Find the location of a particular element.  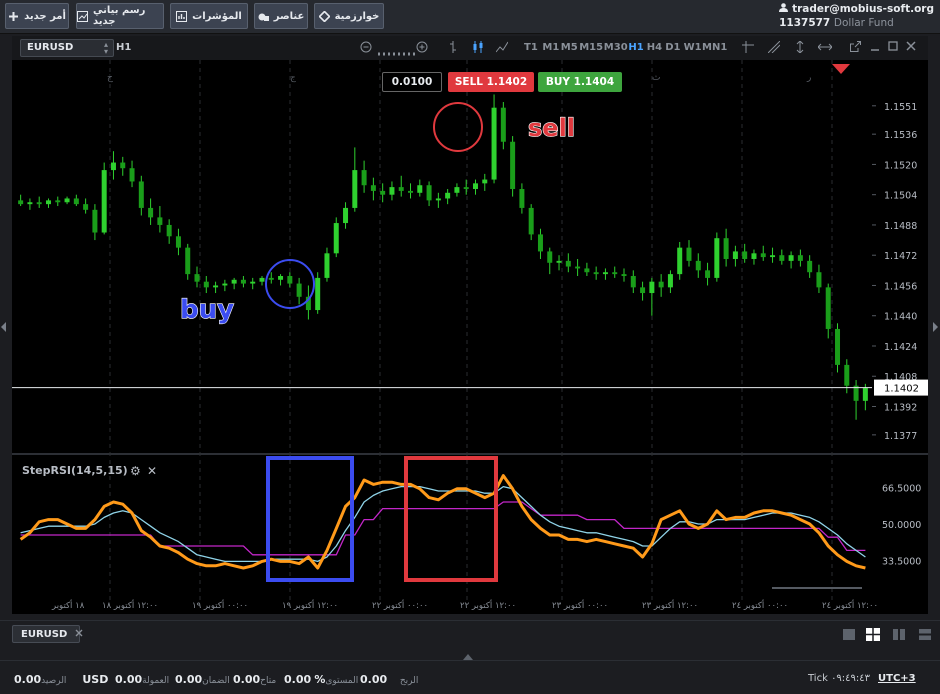

price-tick-label: 1.1392 is located at coordinates (900, 408).